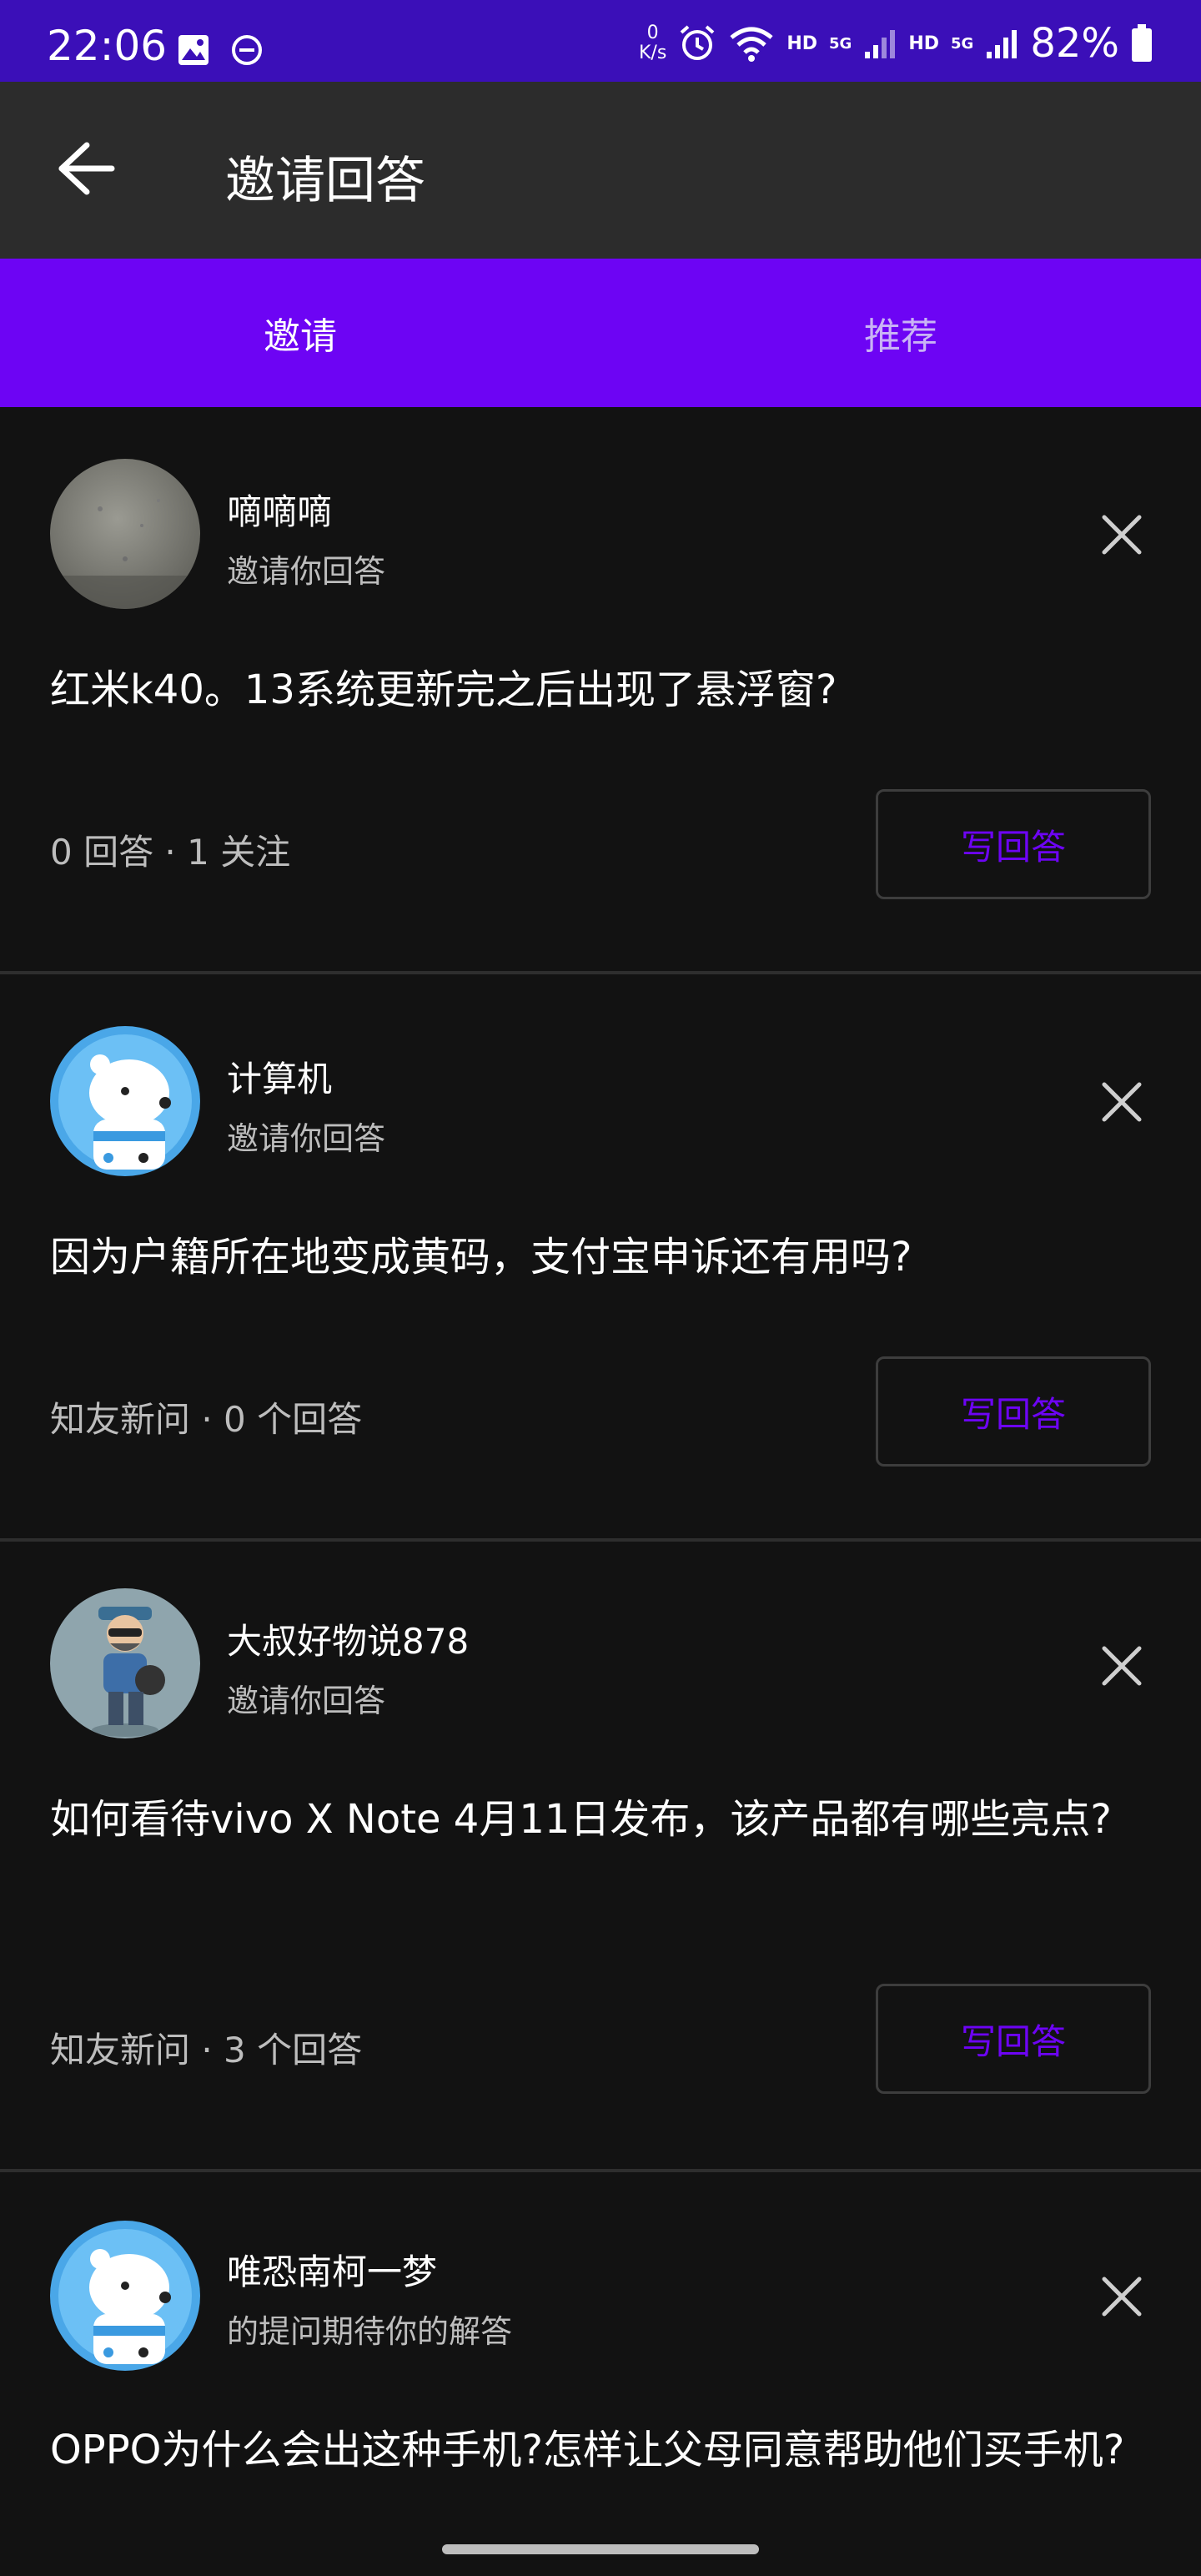  What do you see at coordinates (802, 43) in the screenshot?
I see `hd-label-1: HD` at bounding box center [802, 43].